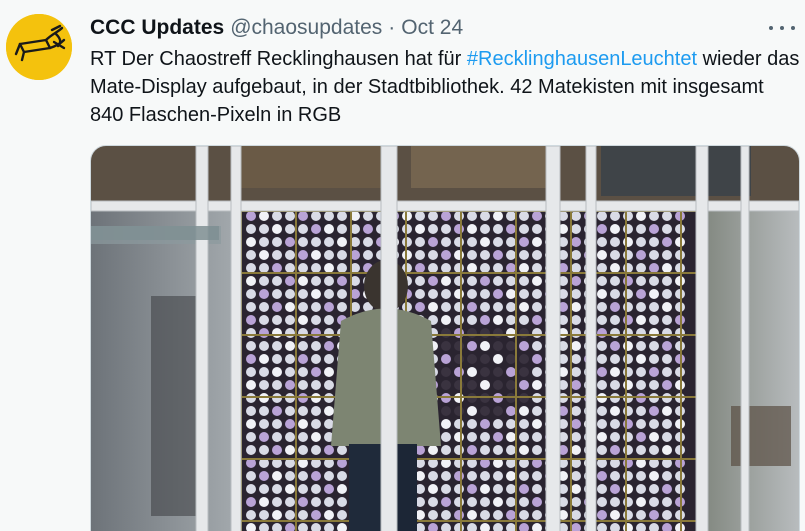 This screenshot has height=531, width=805. What do you see at coordinates (39, 47) in the screenshot?
I see `avatar` at bounding box center [39, 47].